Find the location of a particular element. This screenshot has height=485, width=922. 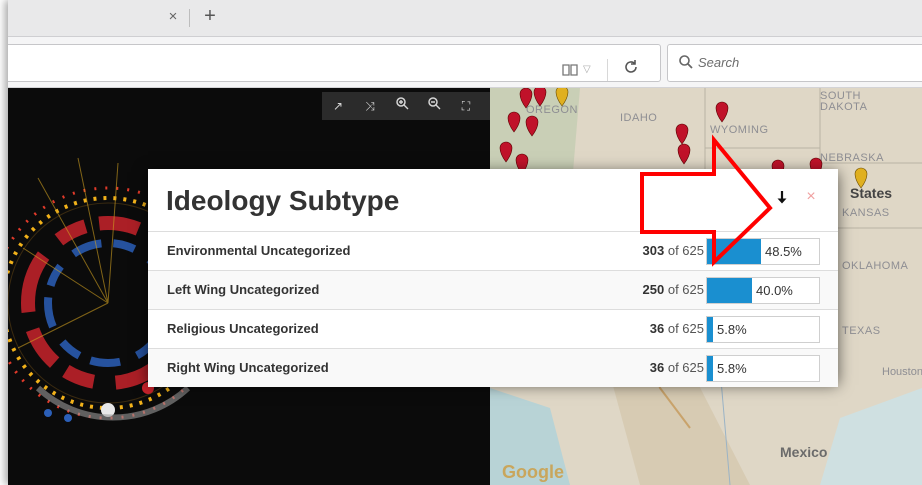

tab-separator is located at coordinates (189, 18).